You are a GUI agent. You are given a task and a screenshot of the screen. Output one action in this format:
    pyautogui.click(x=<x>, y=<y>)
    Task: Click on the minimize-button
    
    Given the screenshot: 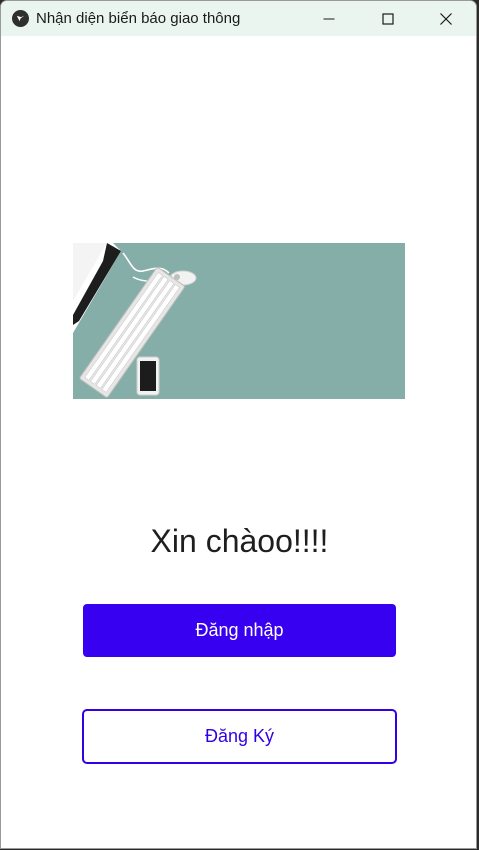 What is the action you would take?
    pyautogui.click(x=329, y=18)
    